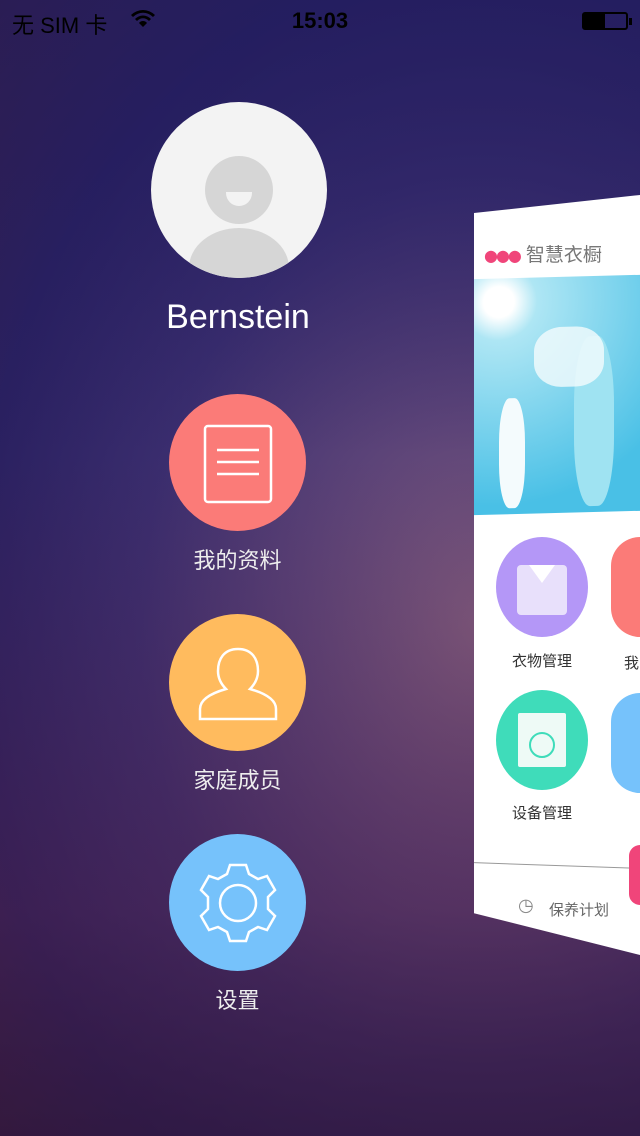 This screenshot has height=1136, width=640. Describe the element at coordinates (607, 21) in the screenshot. I see `battery-icon` at that location.